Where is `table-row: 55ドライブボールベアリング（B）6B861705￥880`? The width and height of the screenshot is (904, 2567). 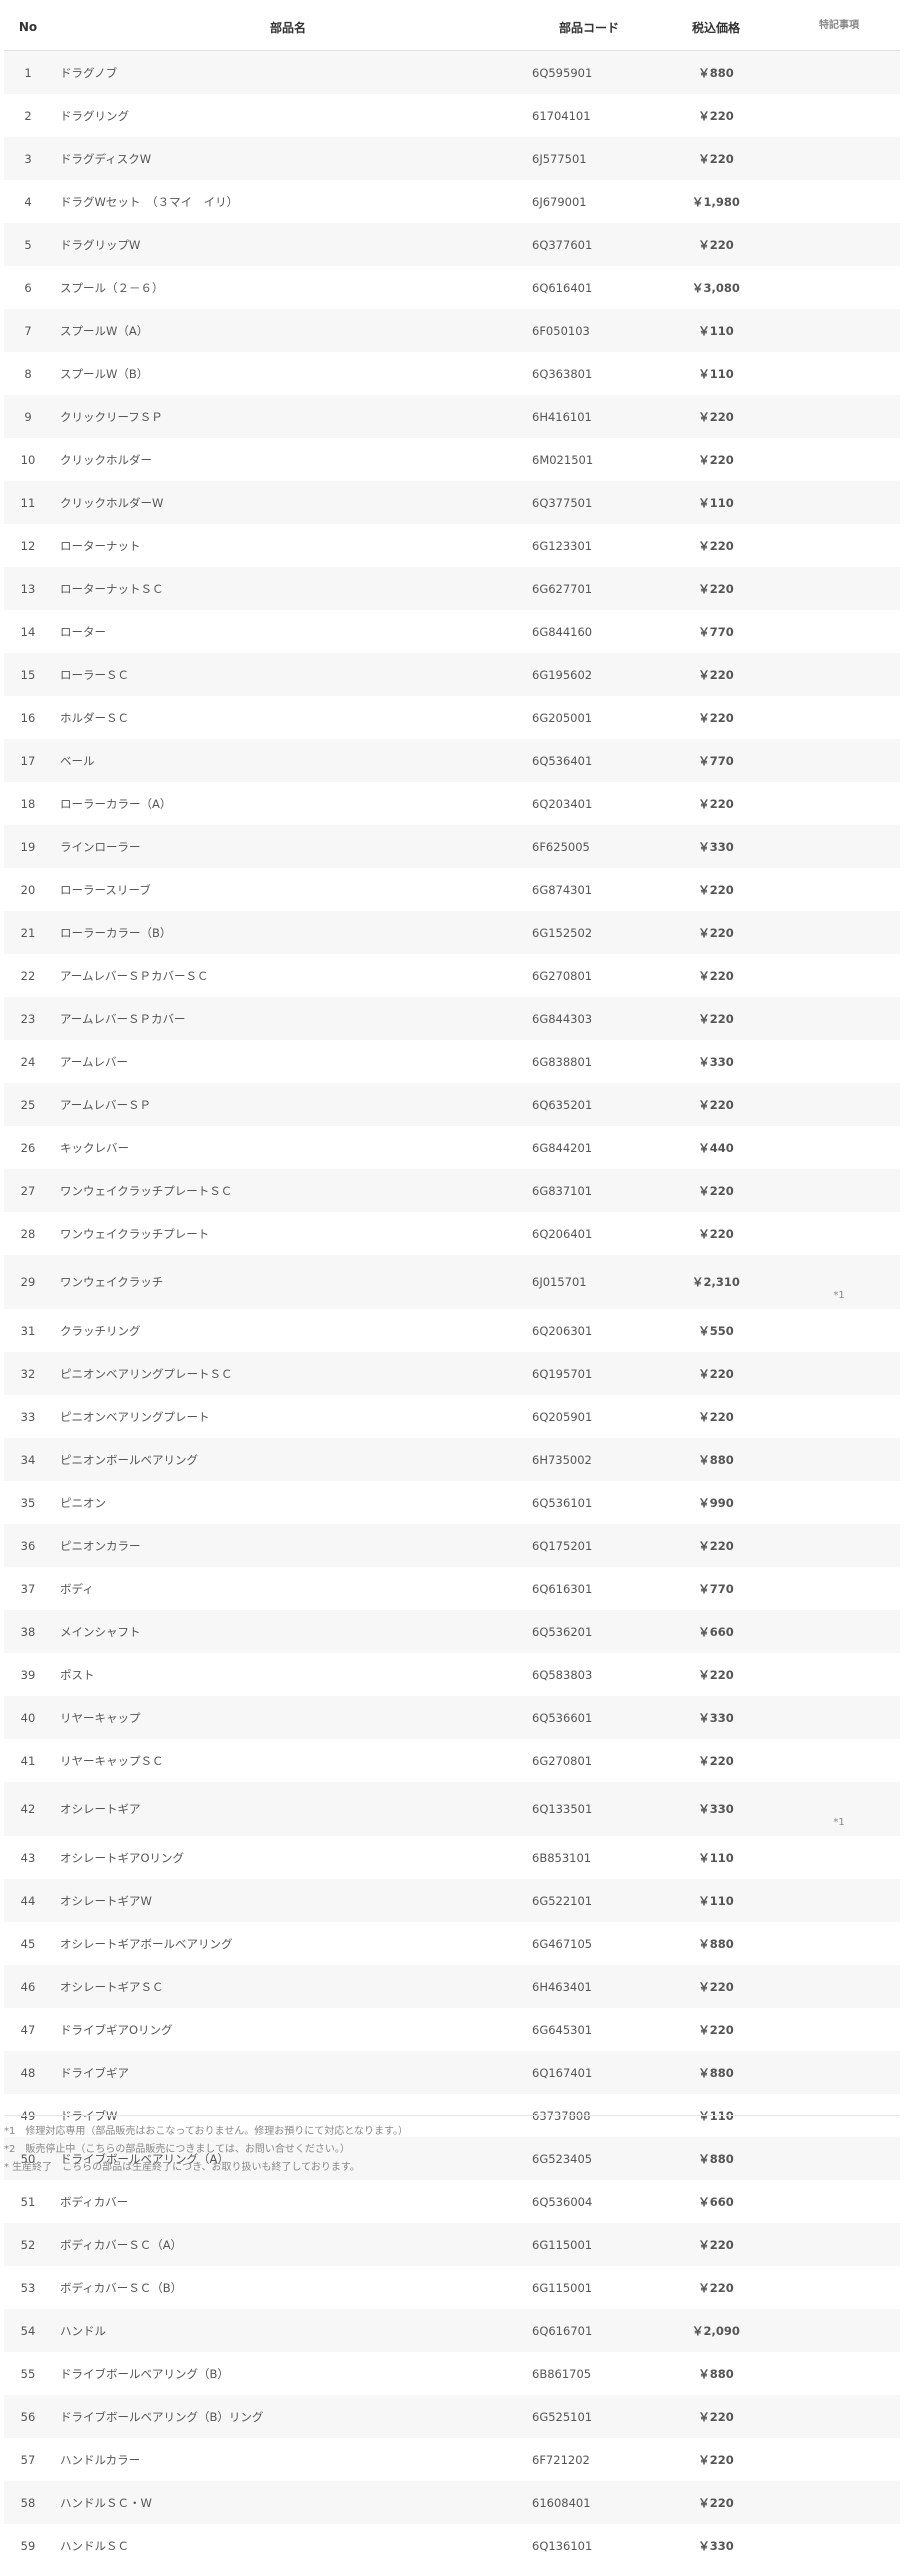 table-row: 55ドライブボールベアリング（B）6B861705￥880 is located at coordinates (452, 2373).